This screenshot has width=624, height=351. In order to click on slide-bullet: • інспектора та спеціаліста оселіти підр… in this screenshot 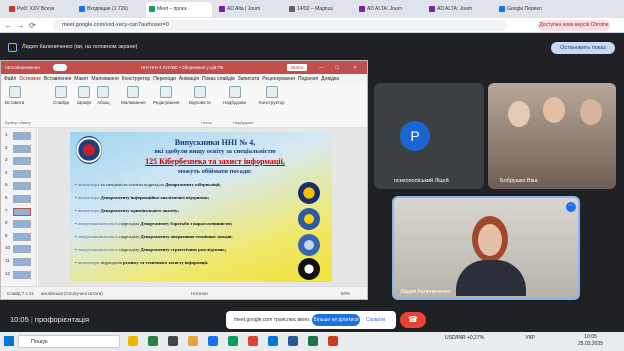, I will do `click(148, 184)`.